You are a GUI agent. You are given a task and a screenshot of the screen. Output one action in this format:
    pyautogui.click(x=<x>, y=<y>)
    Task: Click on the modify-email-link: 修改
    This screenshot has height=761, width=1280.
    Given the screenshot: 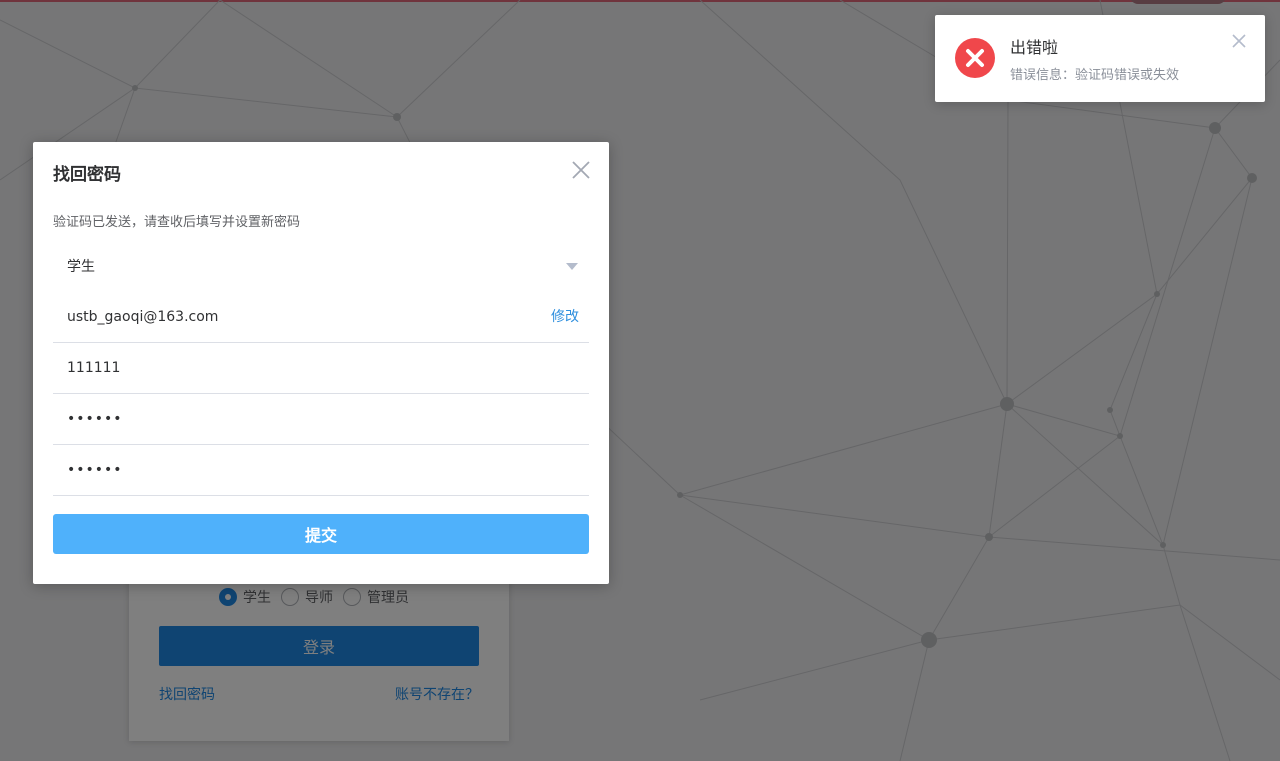 What is the action you would take?
    pyautogui.click(x=565, y=317)
    